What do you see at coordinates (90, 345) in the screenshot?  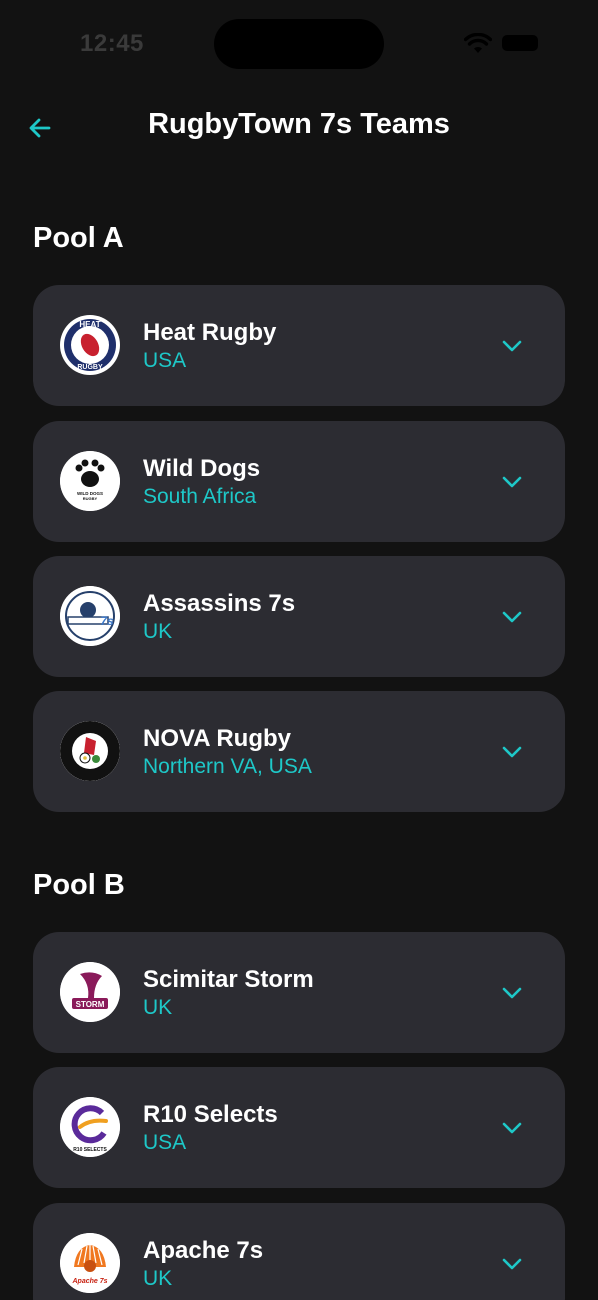 I see `heat-rugby-logo: HEAT RUGBY` at bounding box center [90, 345].